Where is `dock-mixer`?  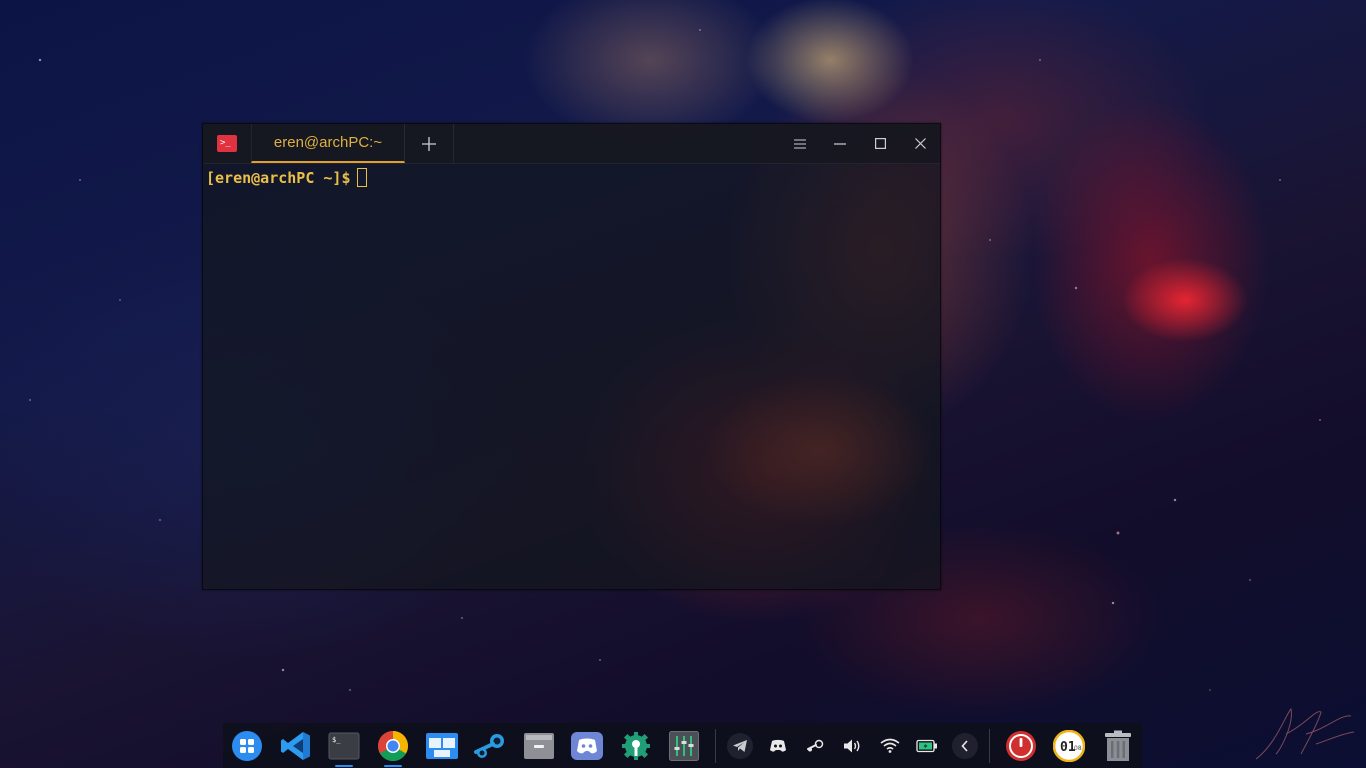
dock-mixer is located at coordinates (684, 745).